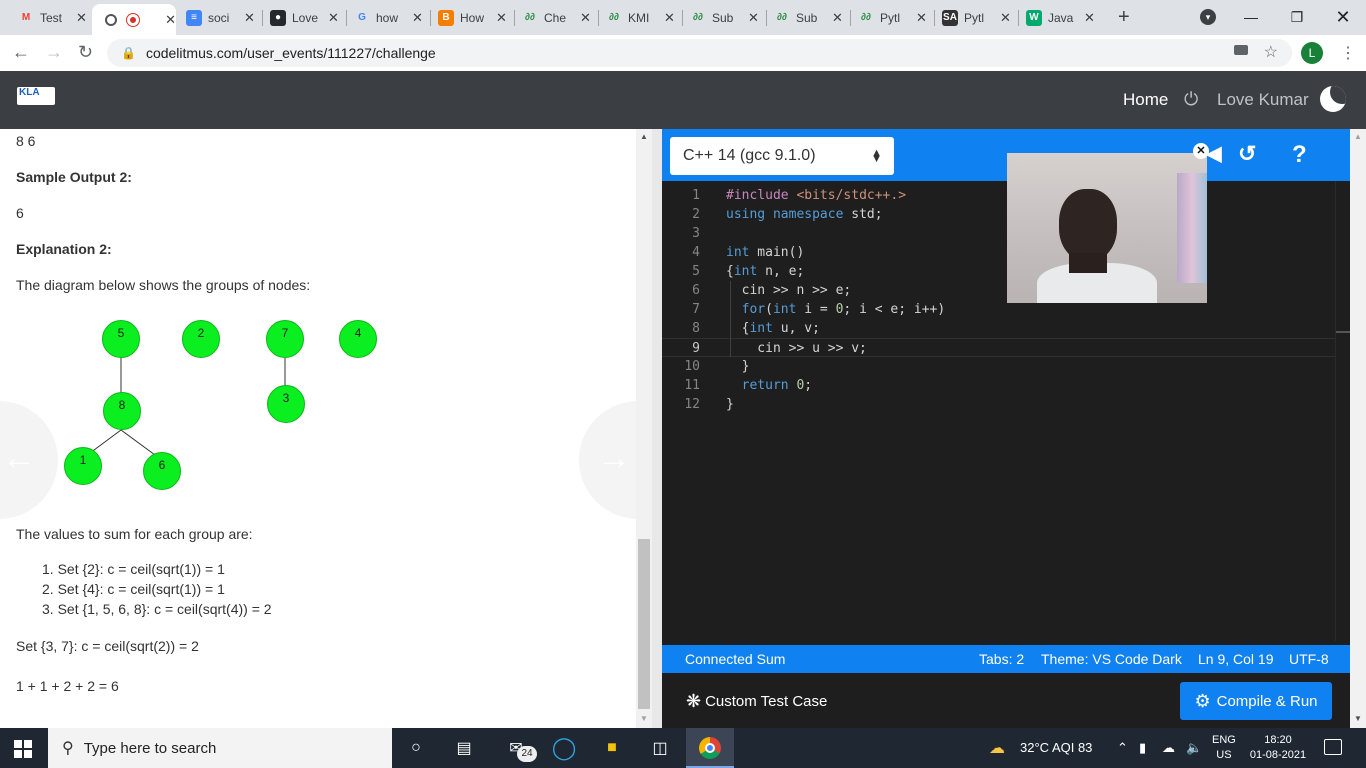 This screenshot has width=1366, height=768. Describe the element at coordinates (201, 339) in the screenshot. I see `diagram-node-2: 2` at that location.